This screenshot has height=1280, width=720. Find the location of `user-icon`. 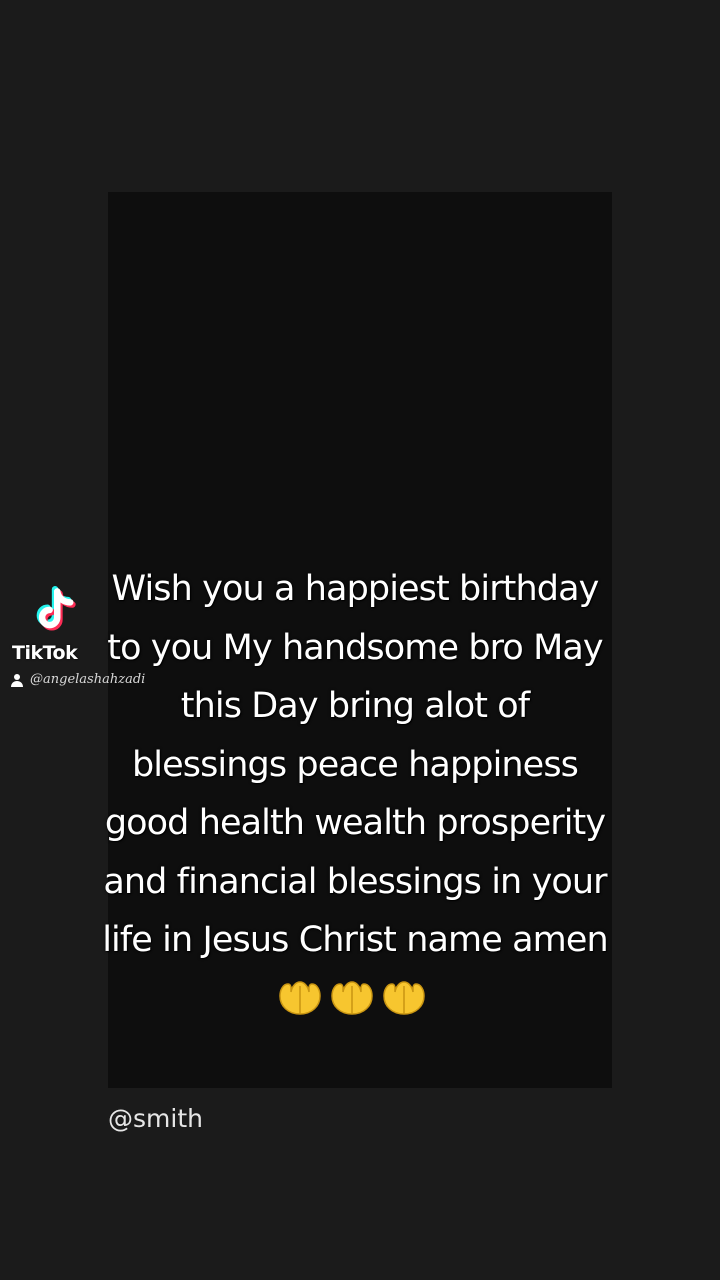

user-icon is located at coordinates (17, 680).